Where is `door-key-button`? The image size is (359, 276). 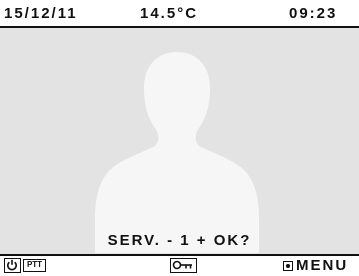
door-key-button is located at coordinates (183, 265).